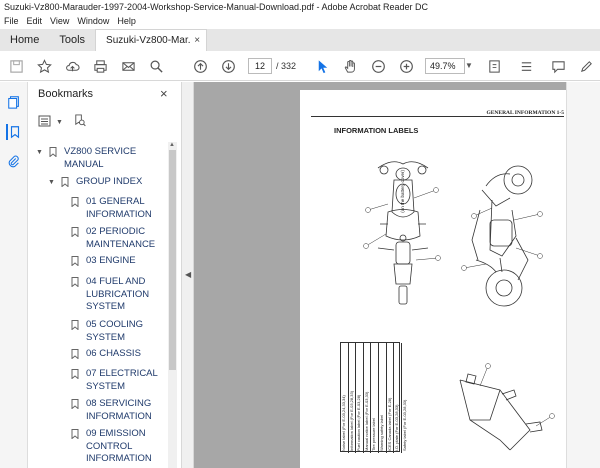 The image size is (600, 468). I want to click on motorcycle-side-view-illustration, so click(502, 236).